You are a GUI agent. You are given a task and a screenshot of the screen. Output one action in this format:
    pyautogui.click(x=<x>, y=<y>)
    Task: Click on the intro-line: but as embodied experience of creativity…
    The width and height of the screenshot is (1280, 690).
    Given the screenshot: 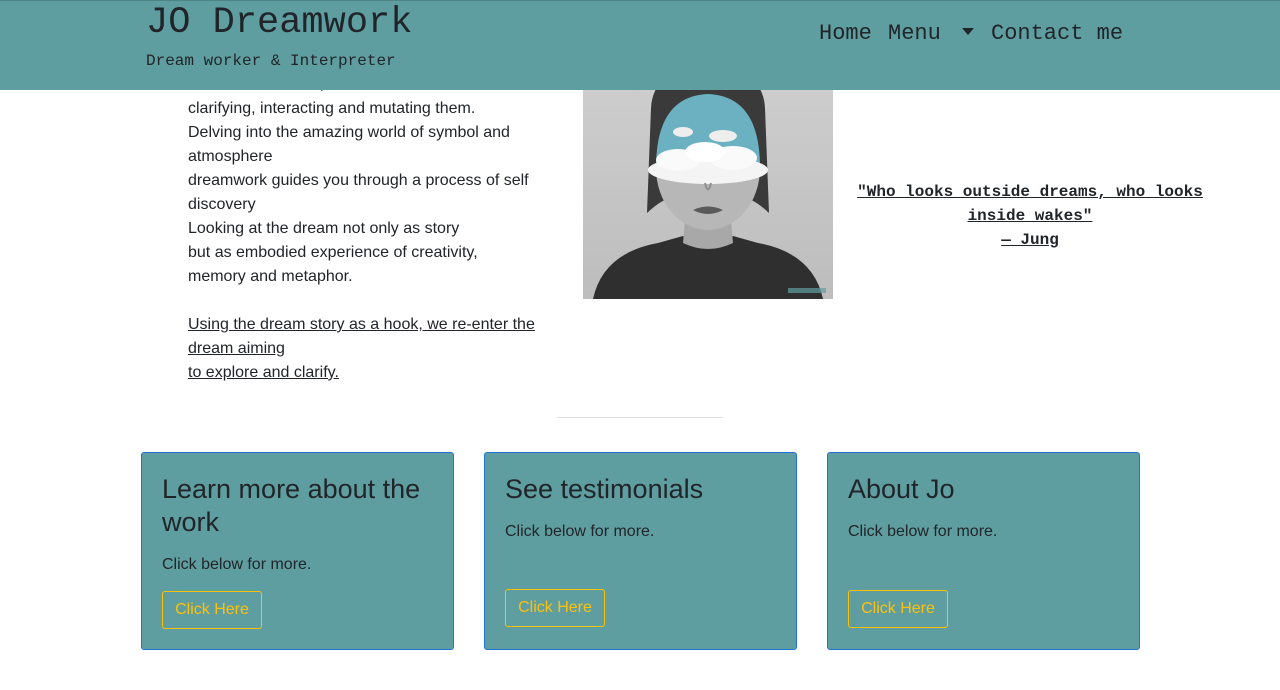 What is the action you would take?
    pyautogui.click(x=333, y=252)
    